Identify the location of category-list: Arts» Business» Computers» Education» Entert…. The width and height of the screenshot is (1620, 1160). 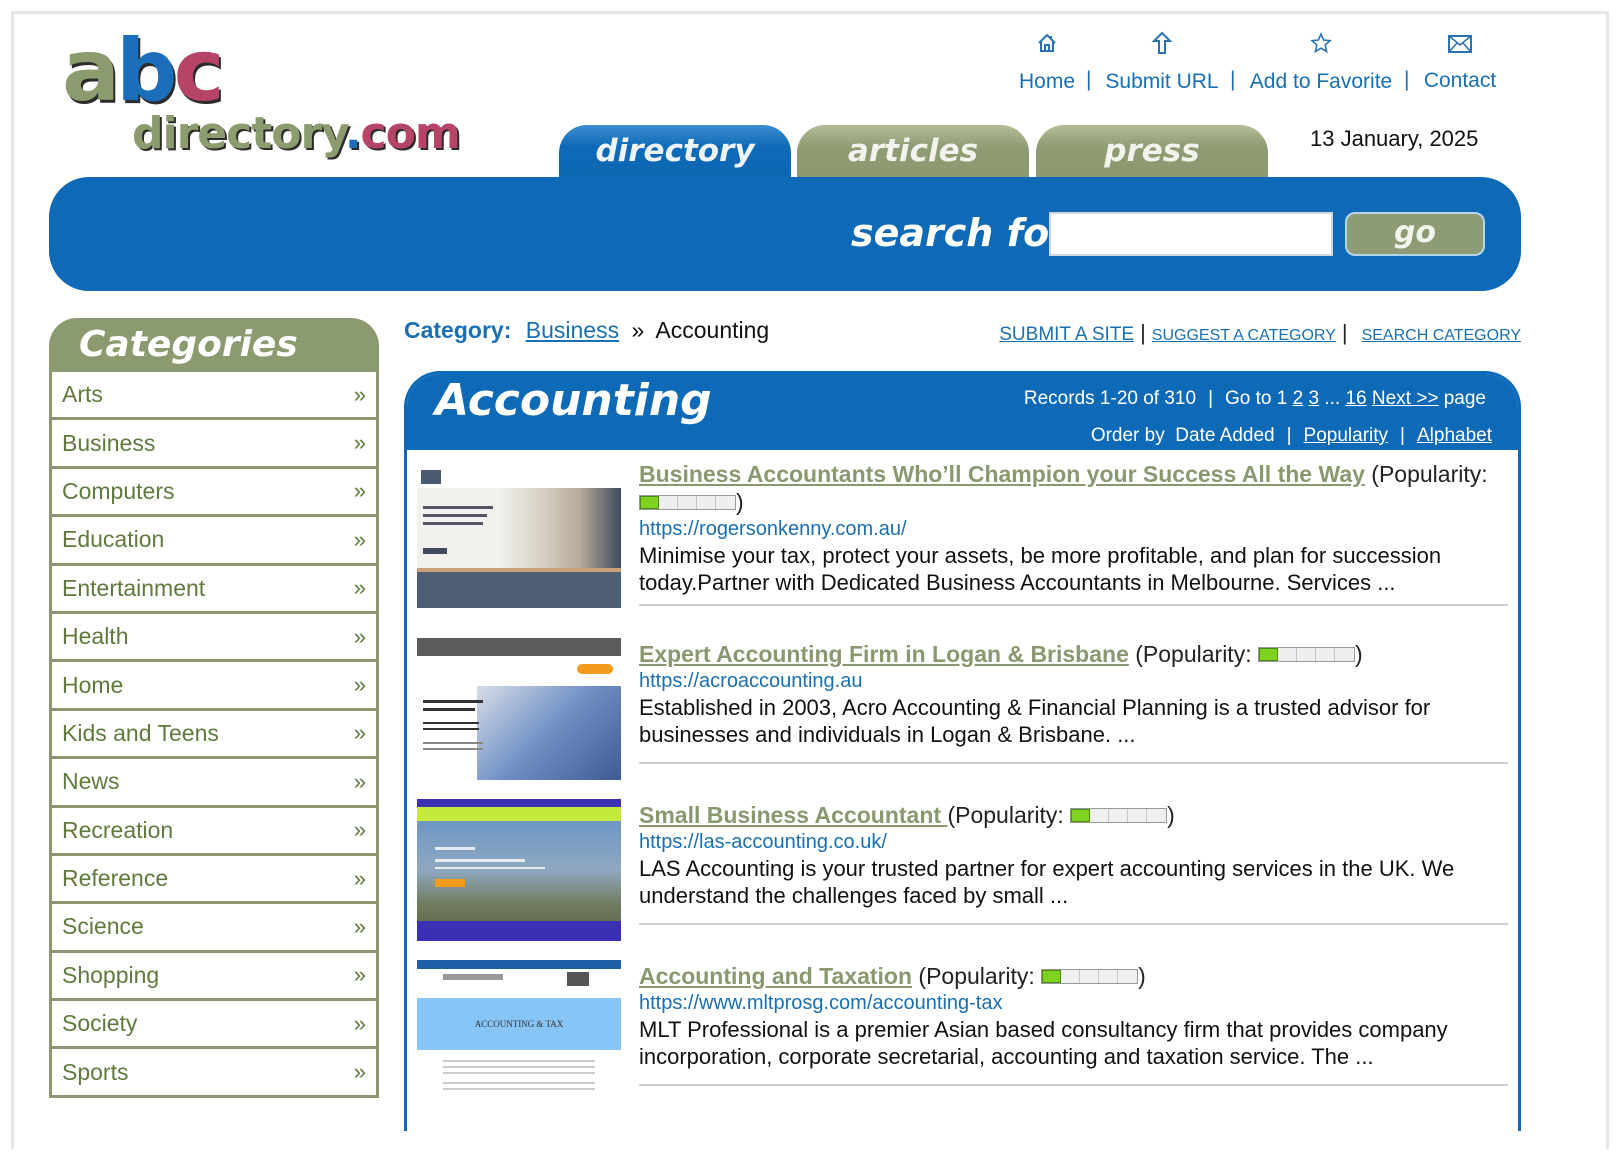
(214, 735).